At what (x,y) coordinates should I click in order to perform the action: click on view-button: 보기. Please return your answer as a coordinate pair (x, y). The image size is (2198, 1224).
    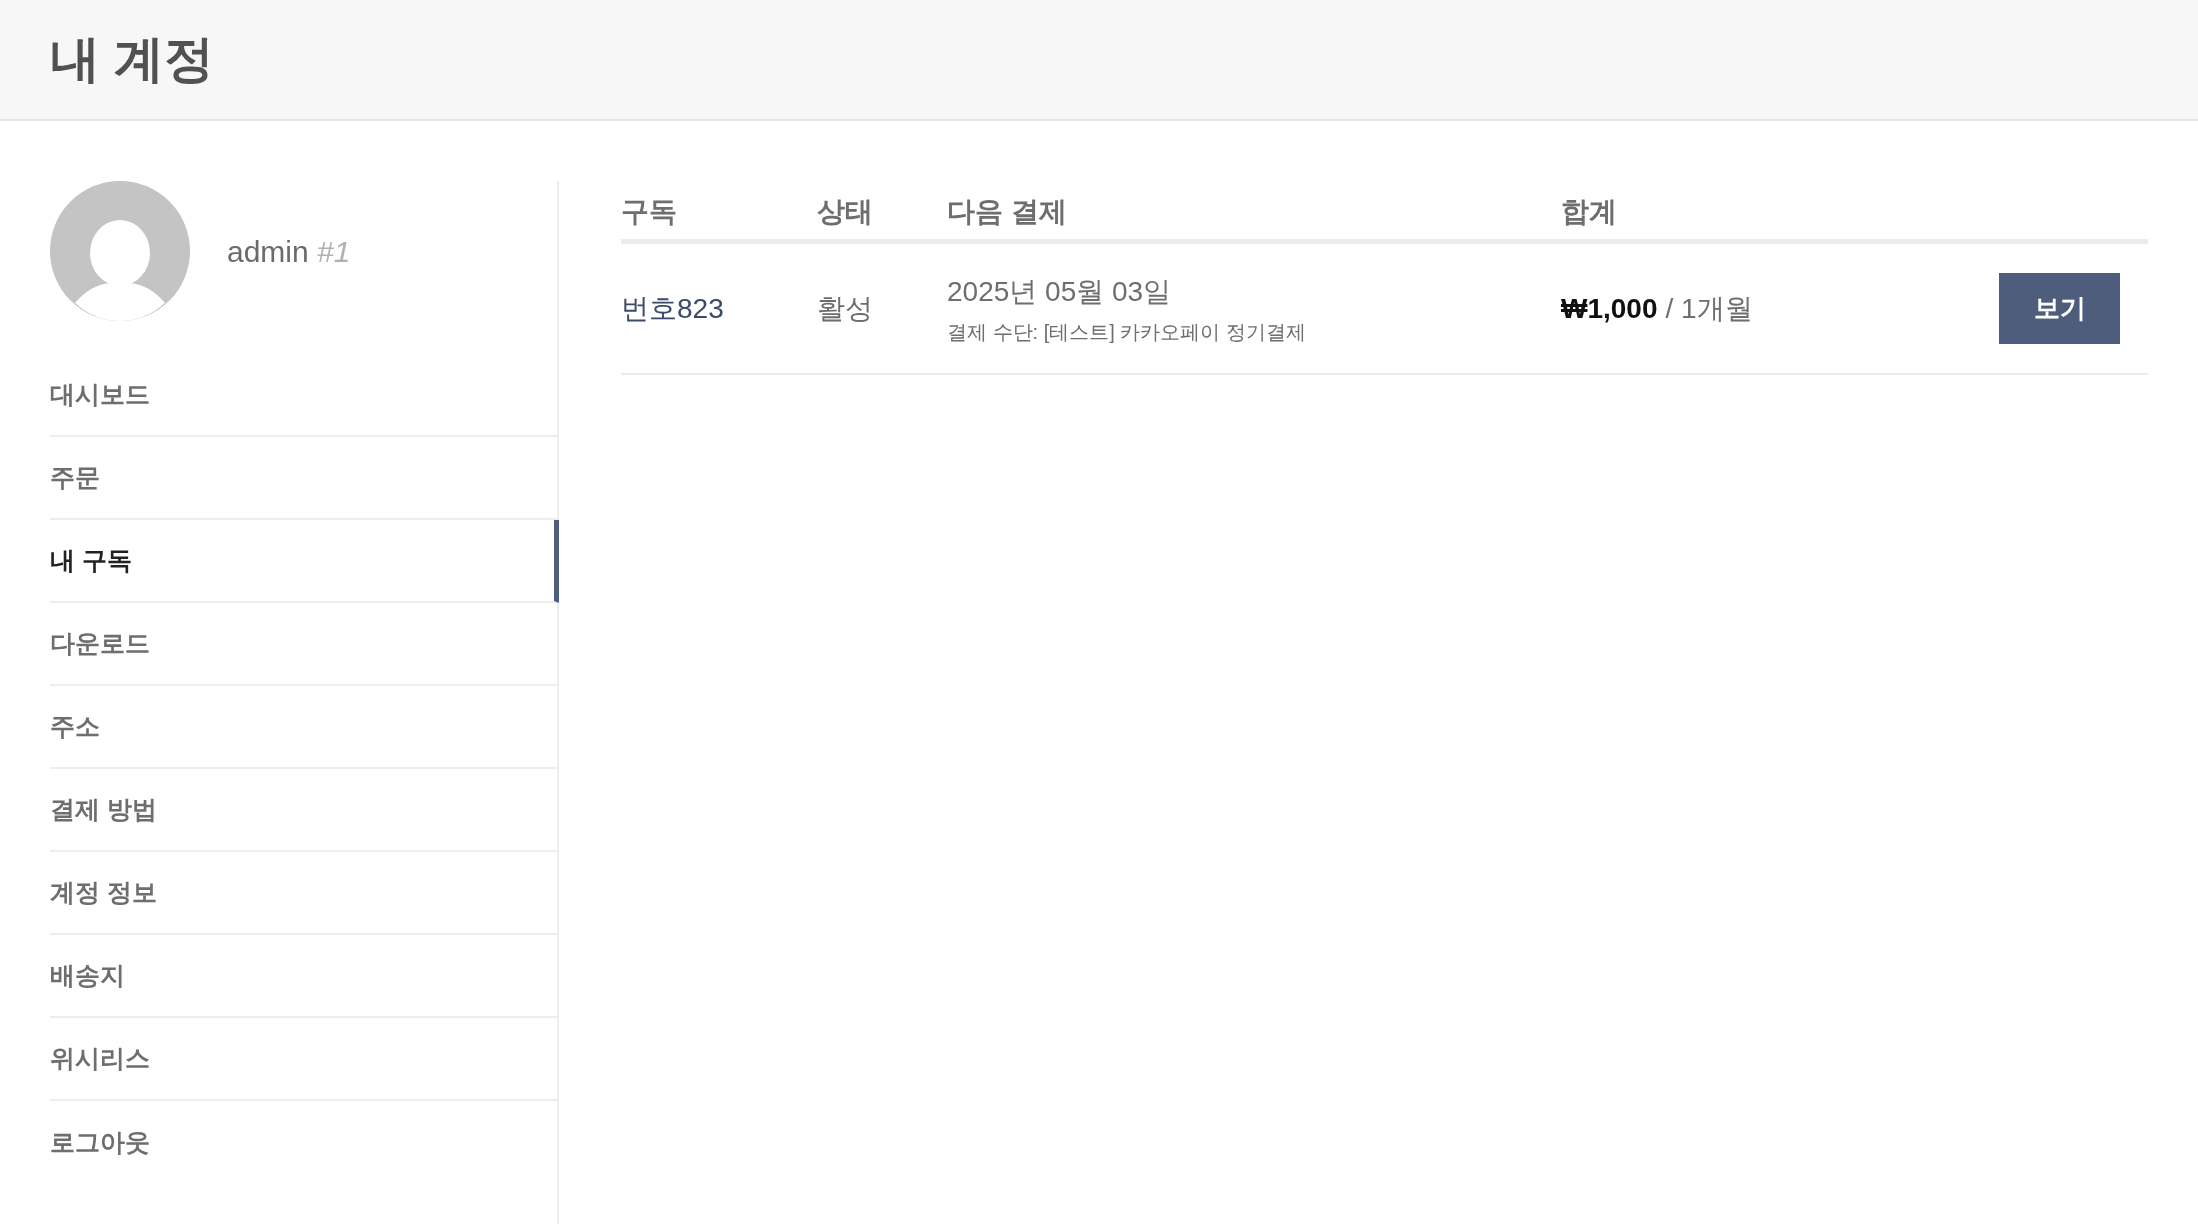
    Looking at the image, I should click on (2059, 308).